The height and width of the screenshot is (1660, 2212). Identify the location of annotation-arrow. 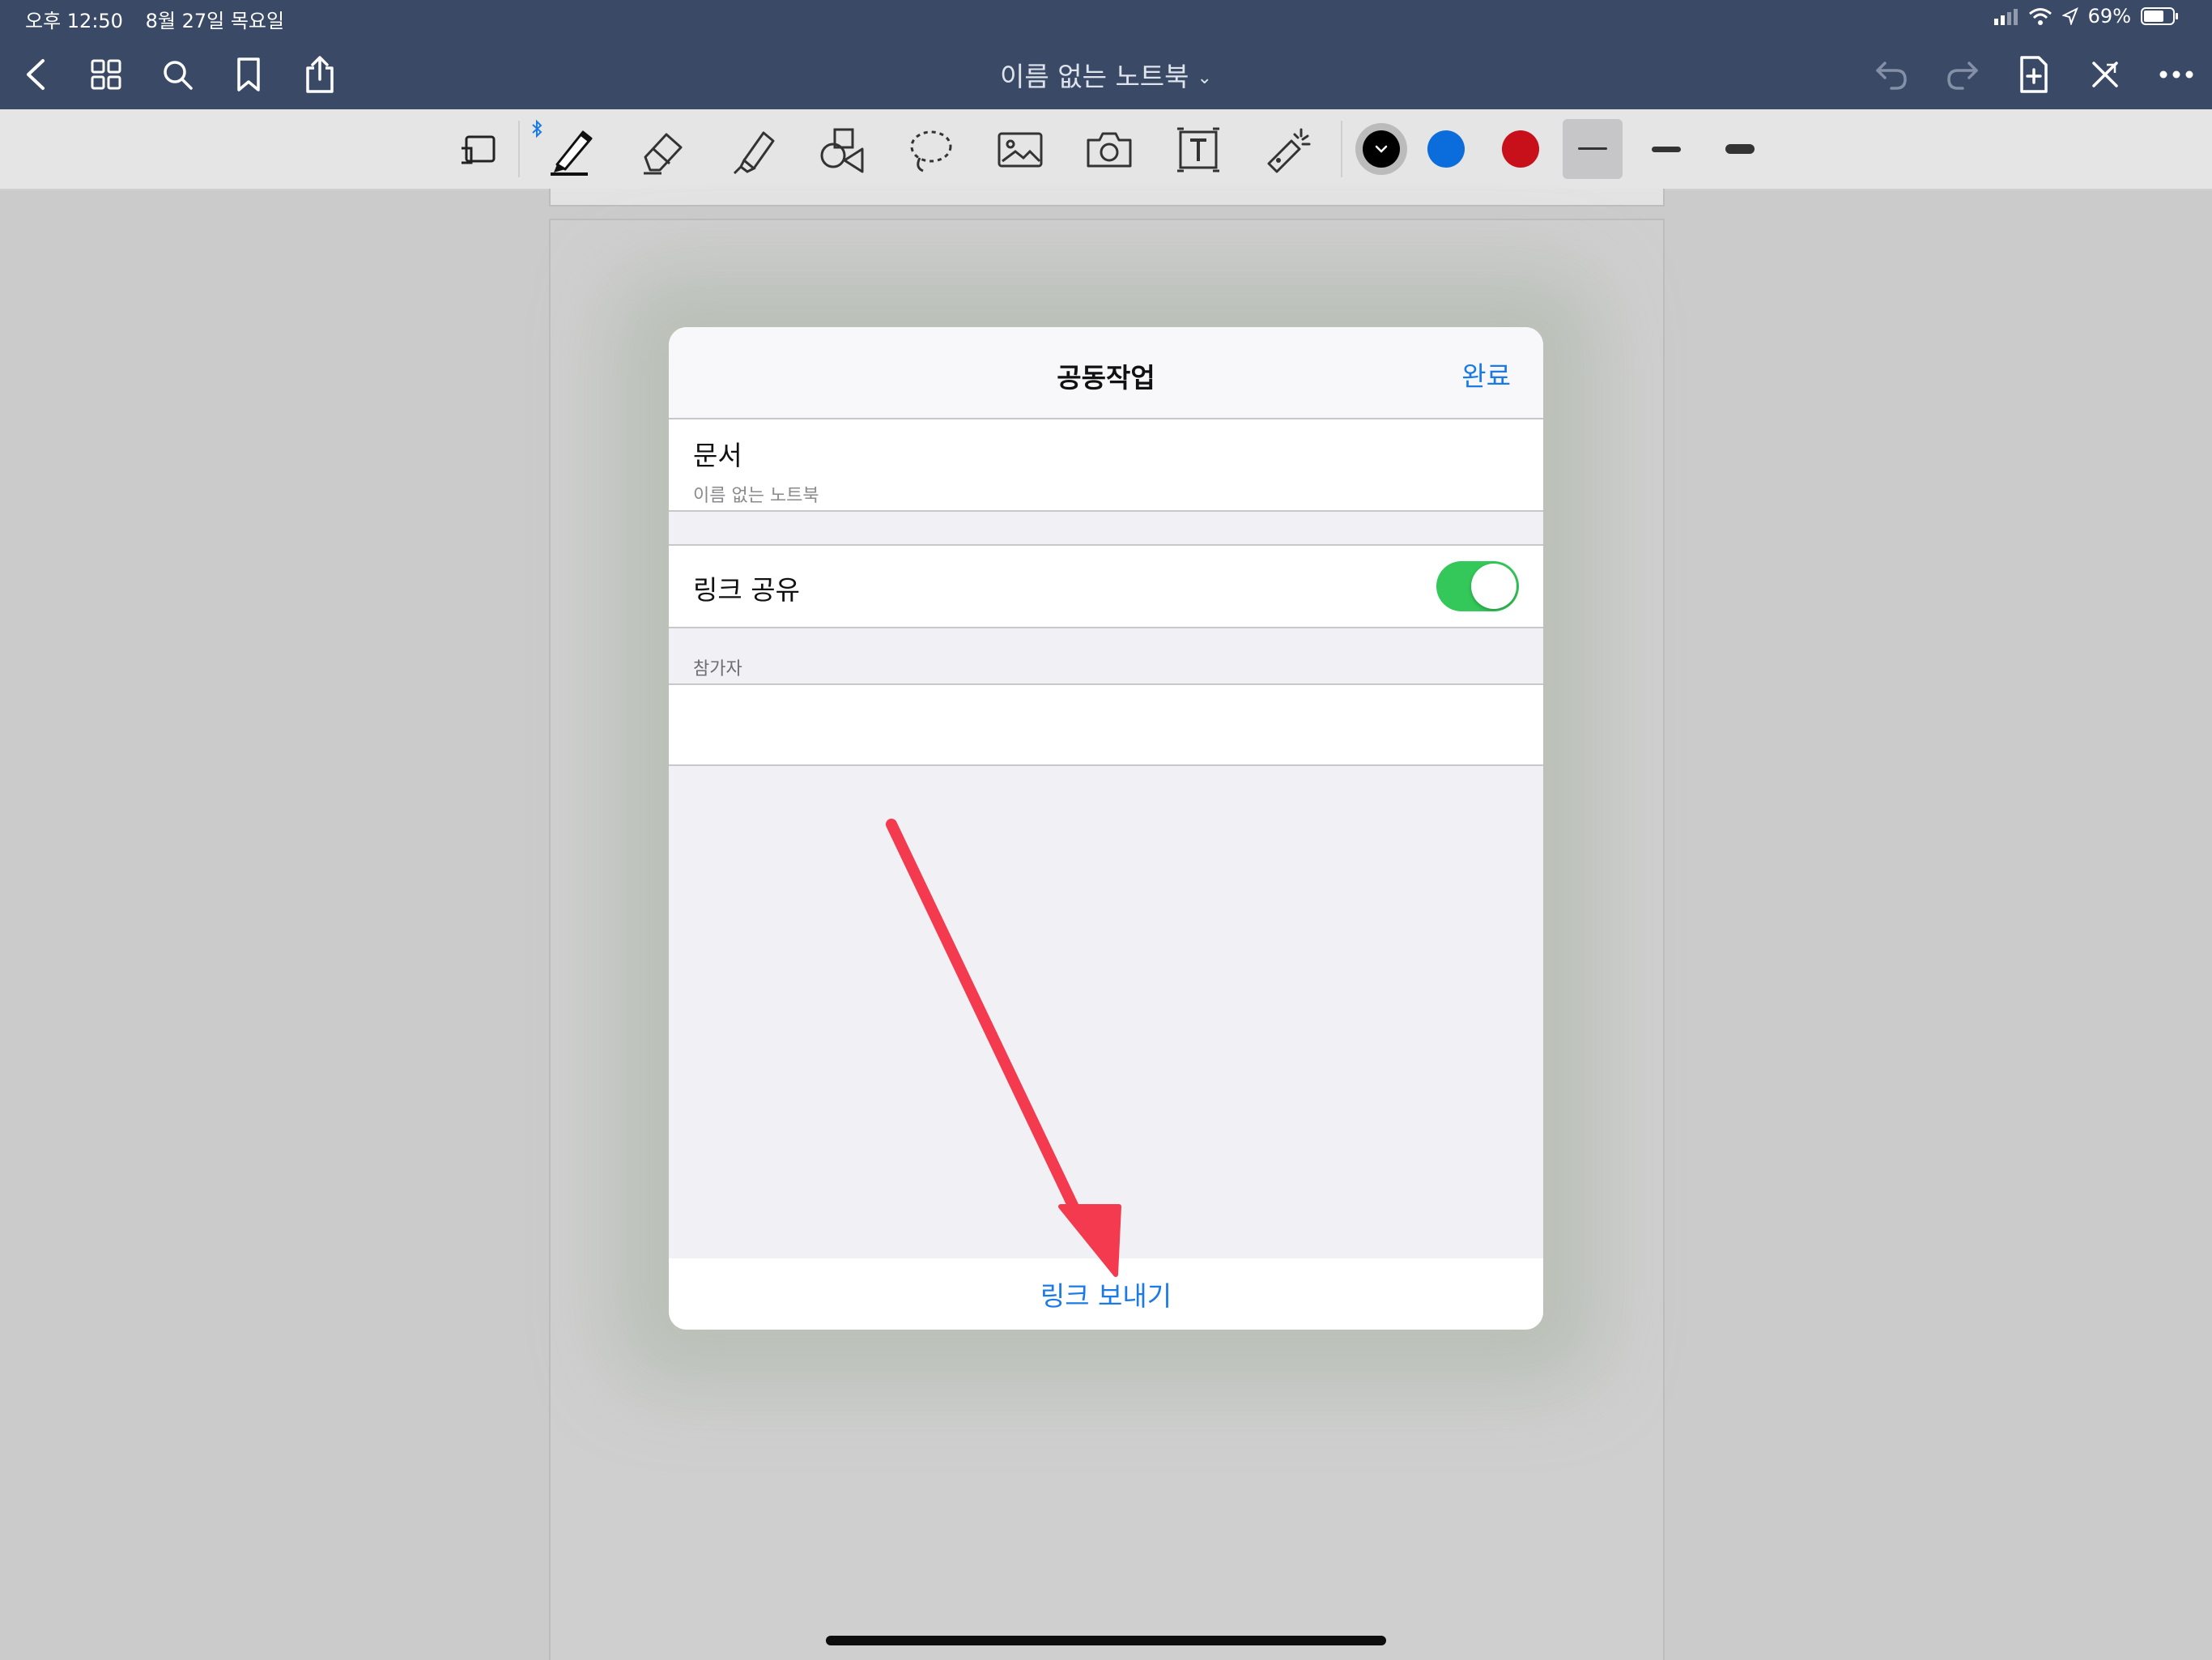
(1003, 1048).